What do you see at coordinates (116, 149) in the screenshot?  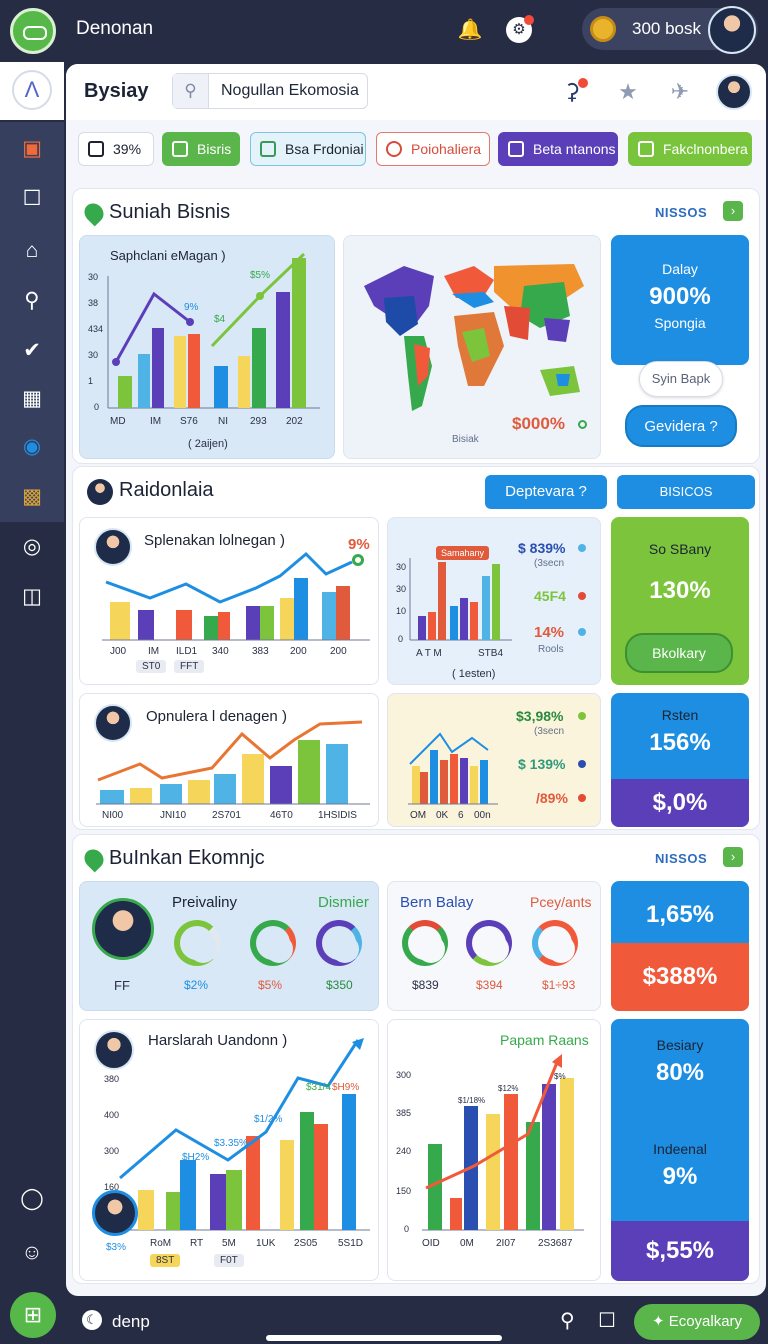 I see `filter-chip-1: 39%` at bounding box center [116, 149].